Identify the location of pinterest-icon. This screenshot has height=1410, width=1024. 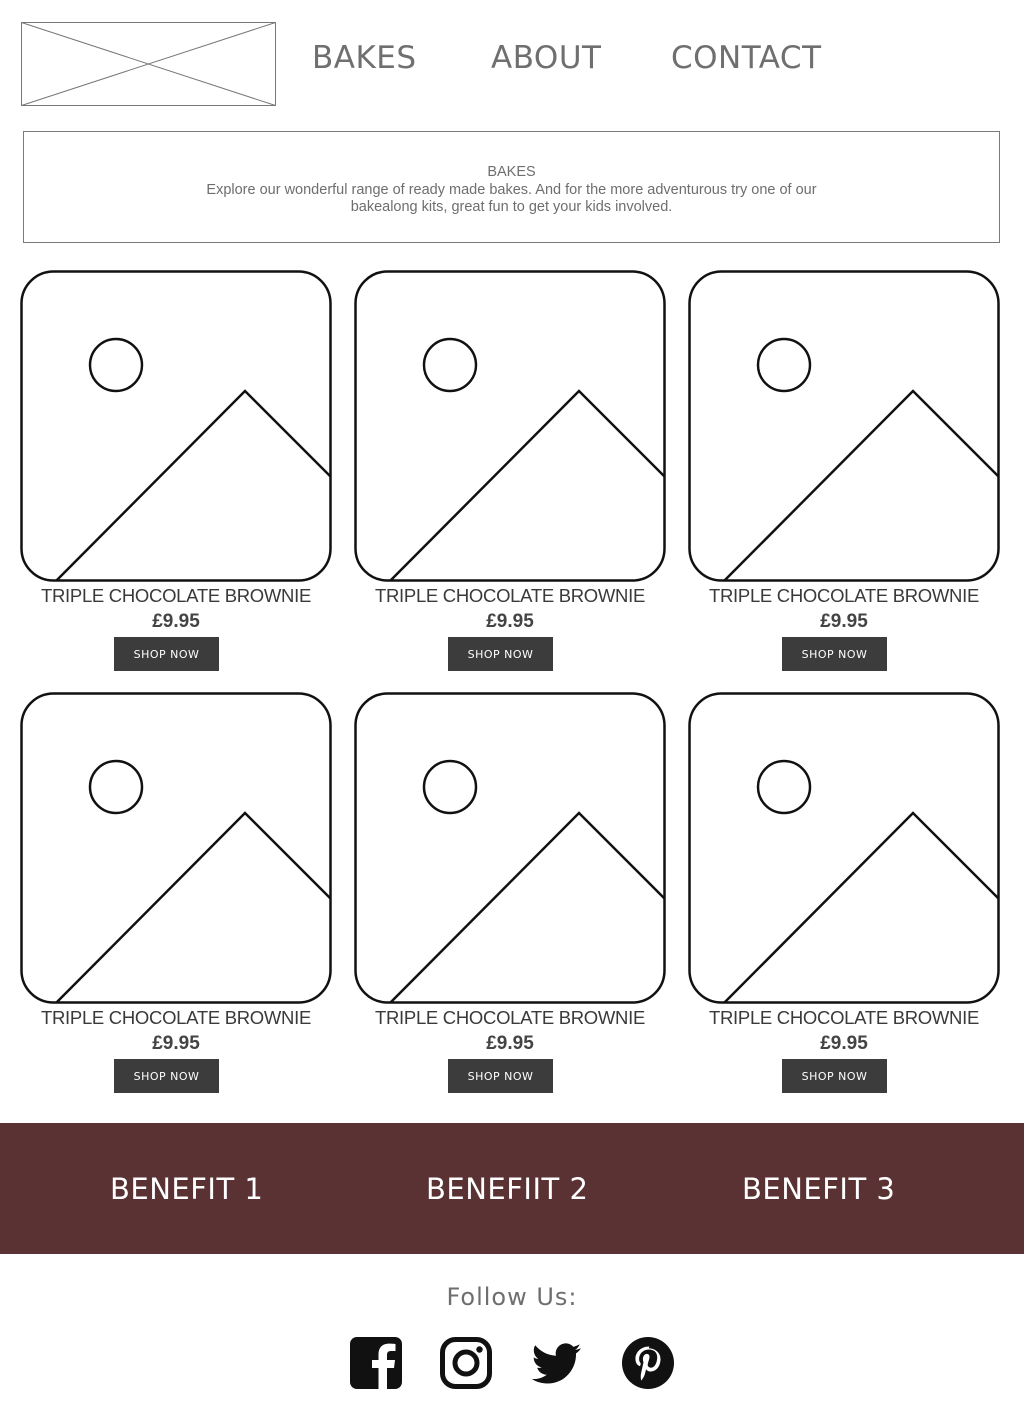
(648, 1363).